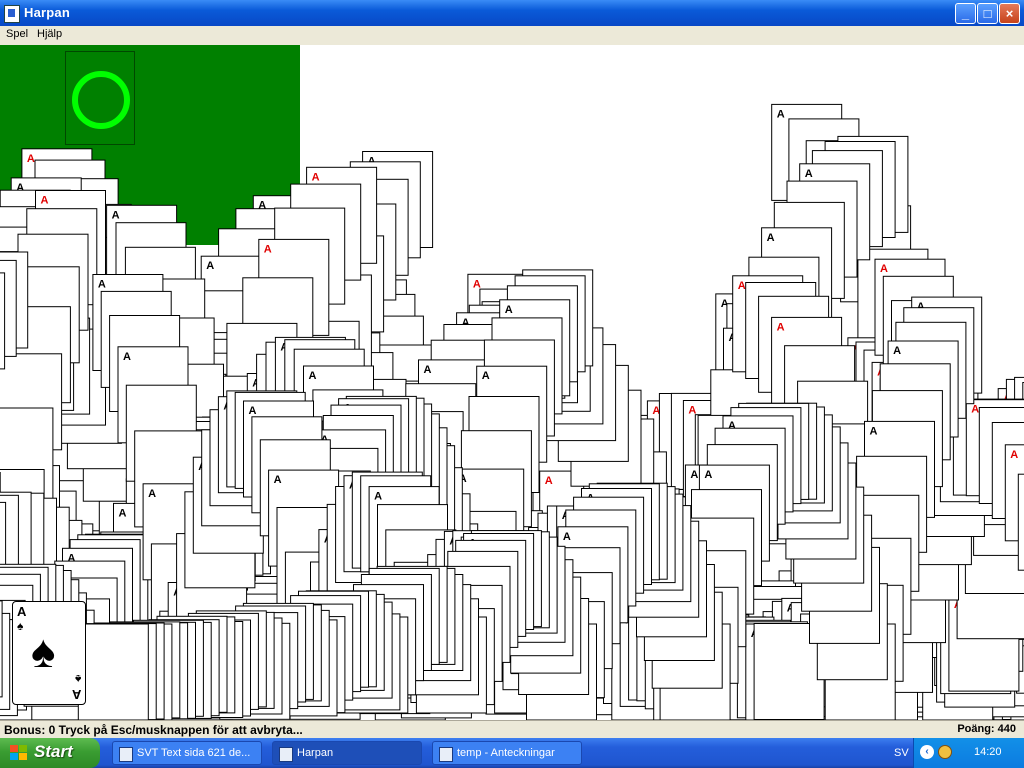 This screenshot has height=768, width=1024. What do you see at coordinates (22, 611) in the screenshot?
I see `card-rank-top: A` at bounding box center [22, 611].